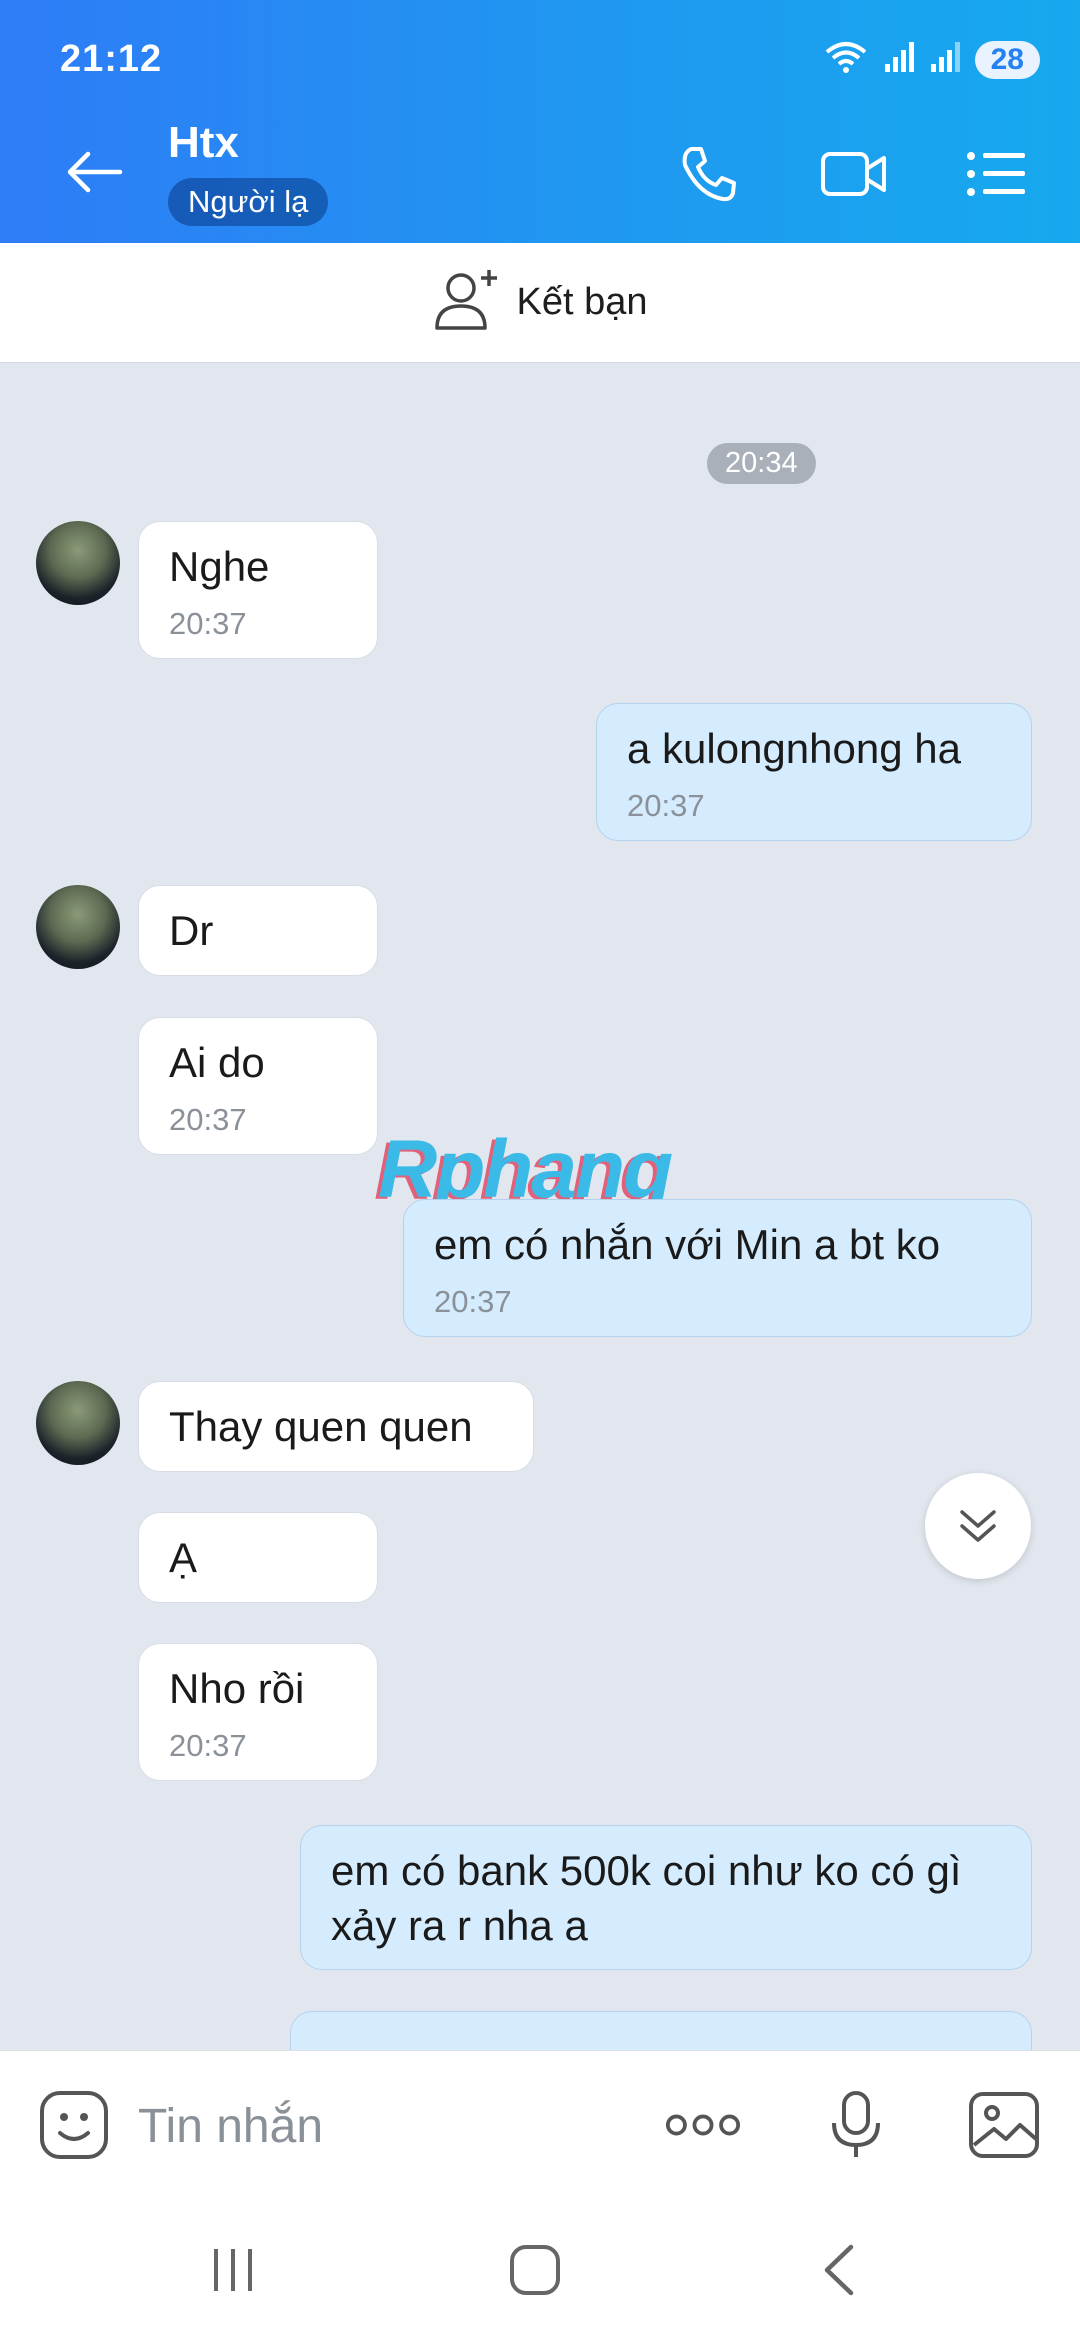  Describe the element at coordinates (1004, 2125) in the screenshot. I see `image-gallery-button` at that location.